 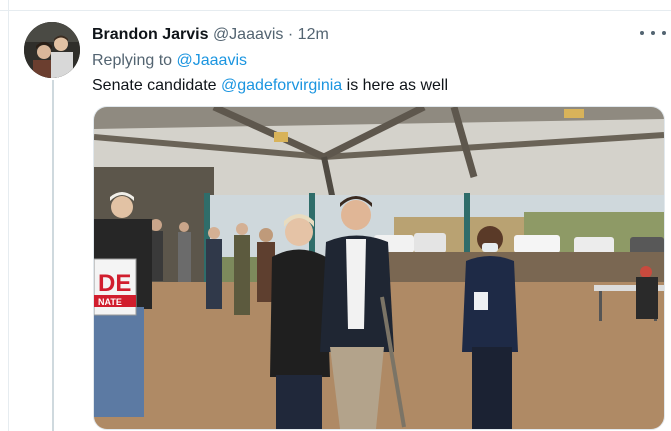 What do you see at coordinates (150, 34) in the screenshot?
I see `display-name: Brandon Jarvis` at bounding box center [150, 34].